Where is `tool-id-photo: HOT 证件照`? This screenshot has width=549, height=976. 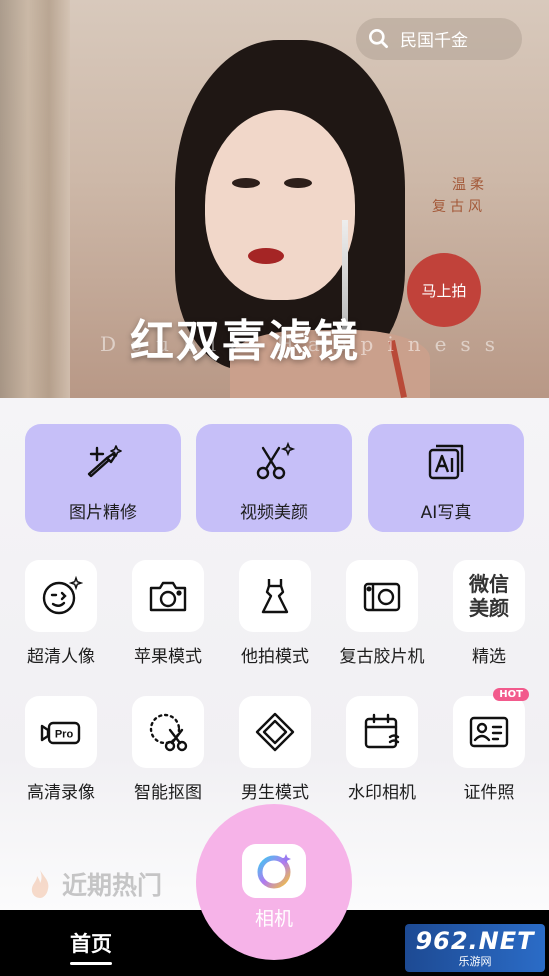 tool-id-photo: HOT 证件照 is located at coordinates (489, 745).